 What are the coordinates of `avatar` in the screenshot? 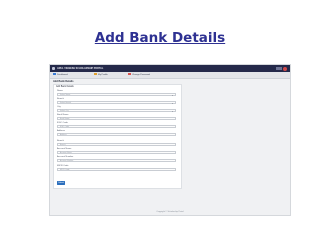 It's located at (285, 68).